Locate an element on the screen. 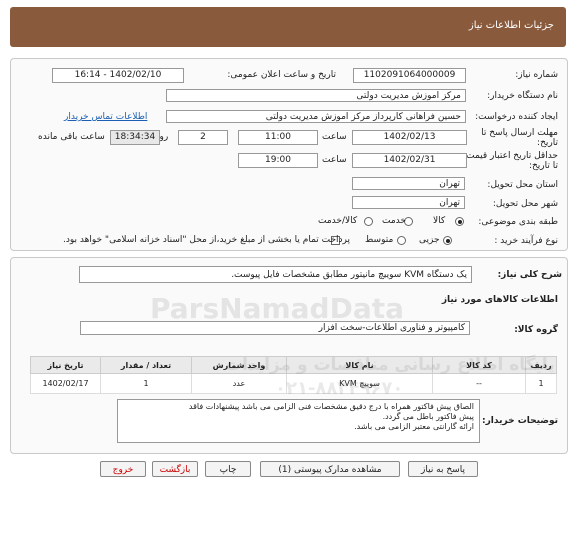 This screenshot has height=557, width=576. buyer-org-field: مرکز اموزش مدیریت دولتی is located at coordinates (316, 95).